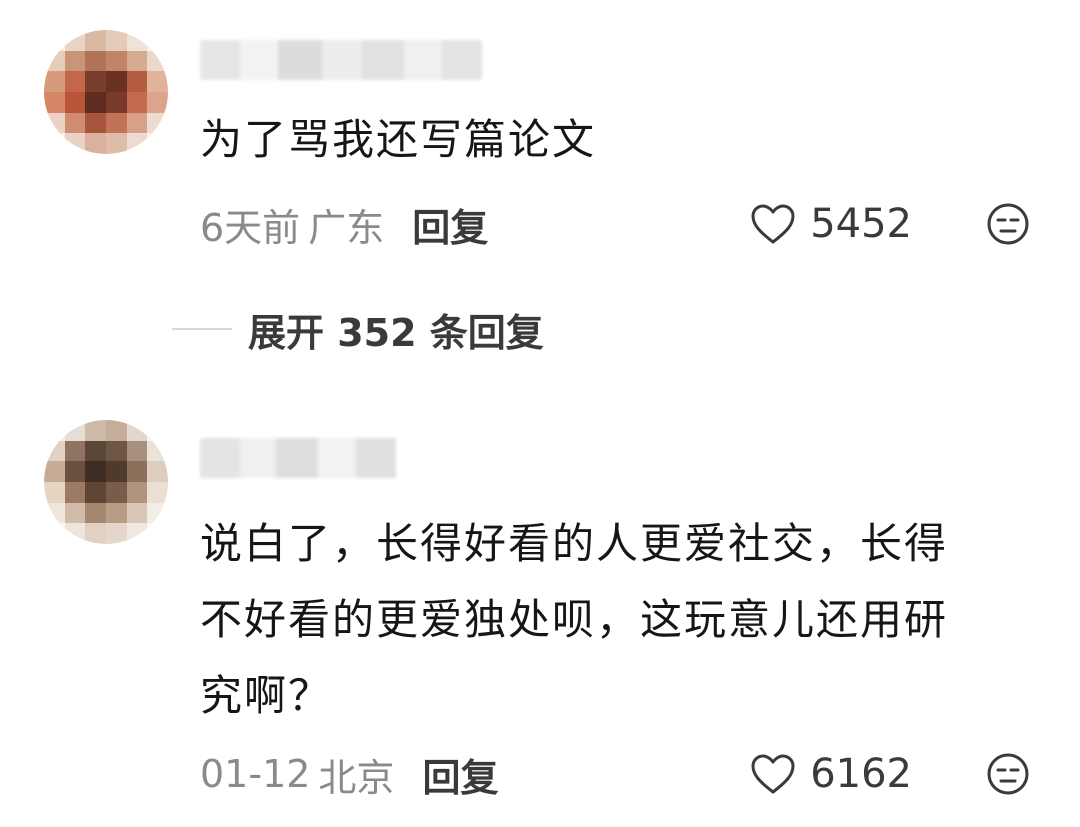 Image resolution: width=1080 pixels, height=827 pixels. I want to click on like-button: 5452, so click(831, 224).